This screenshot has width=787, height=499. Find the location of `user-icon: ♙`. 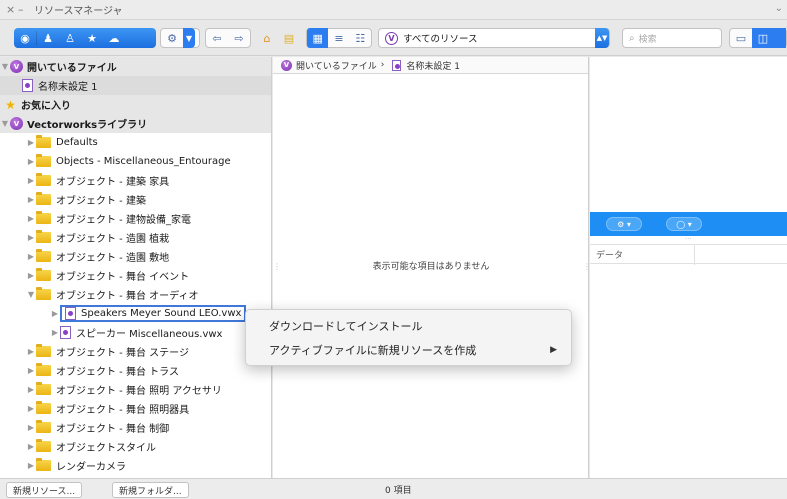

user-icon: ♙ is located at coordinates (70, 38).